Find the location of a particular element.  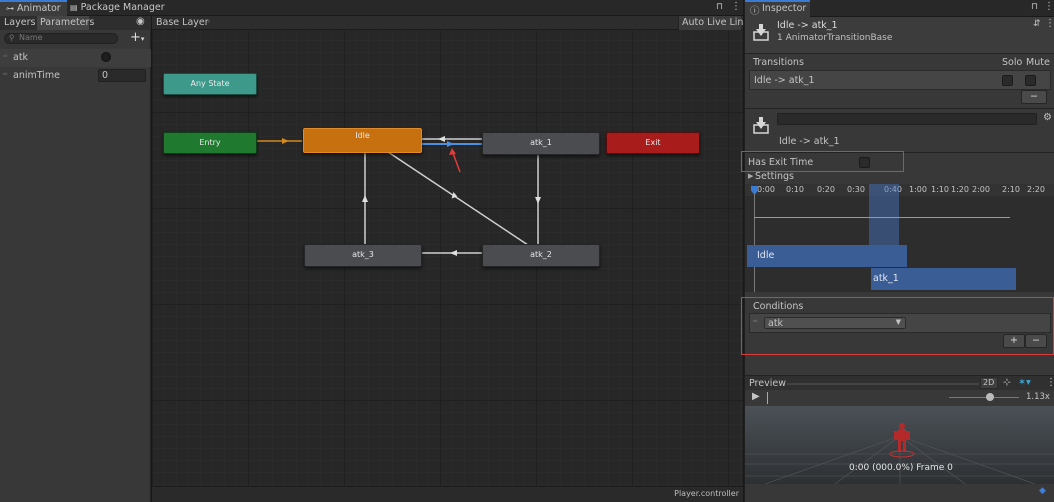

state-idle: Idle is located at coordinates (362, 140).